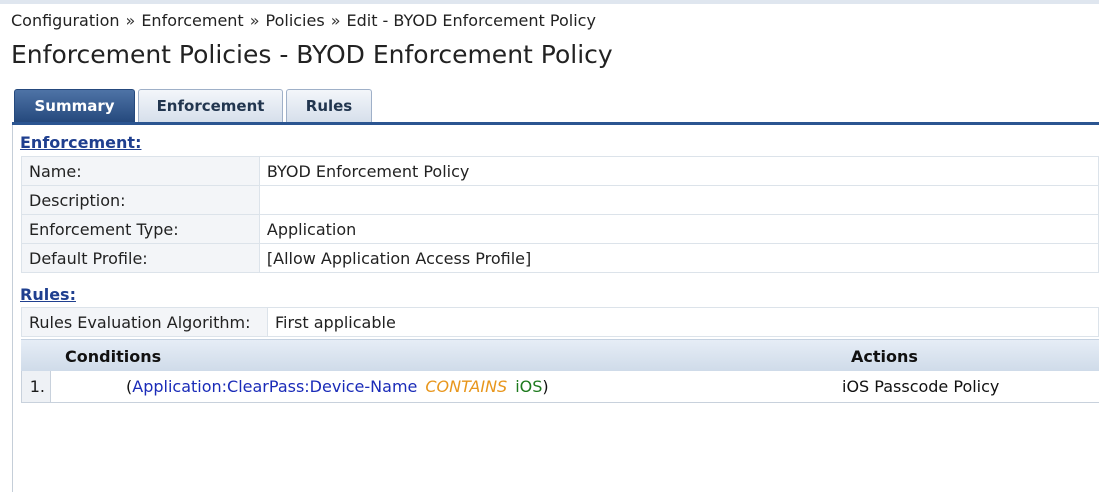 This screenshot has width=1099, height=492. What do you see at coordinates (192, 20) in the screenshot?
I see `breadcrumb-enforcement: Enforcement` at bounding box center [192, 20].